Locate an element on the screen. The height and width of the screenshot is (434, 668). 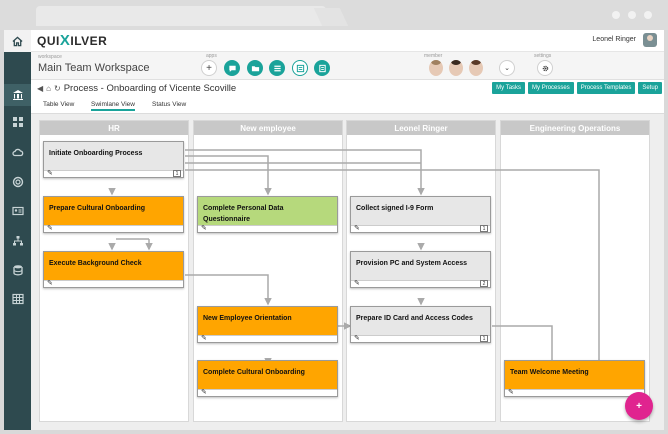
back-arrow-icon: ◀ is located at coordinates (40, 88).